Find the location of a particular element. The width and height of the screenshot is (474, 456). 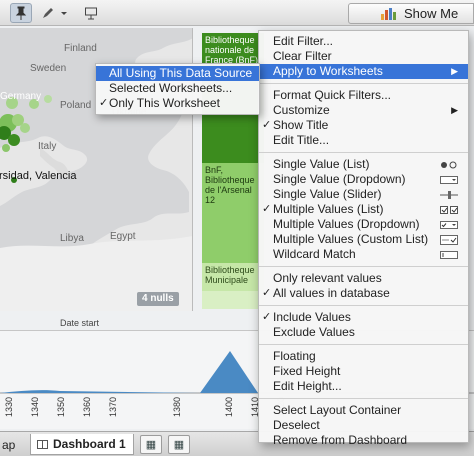

map-label-poland: Poland is located at coordinates (76, 105).